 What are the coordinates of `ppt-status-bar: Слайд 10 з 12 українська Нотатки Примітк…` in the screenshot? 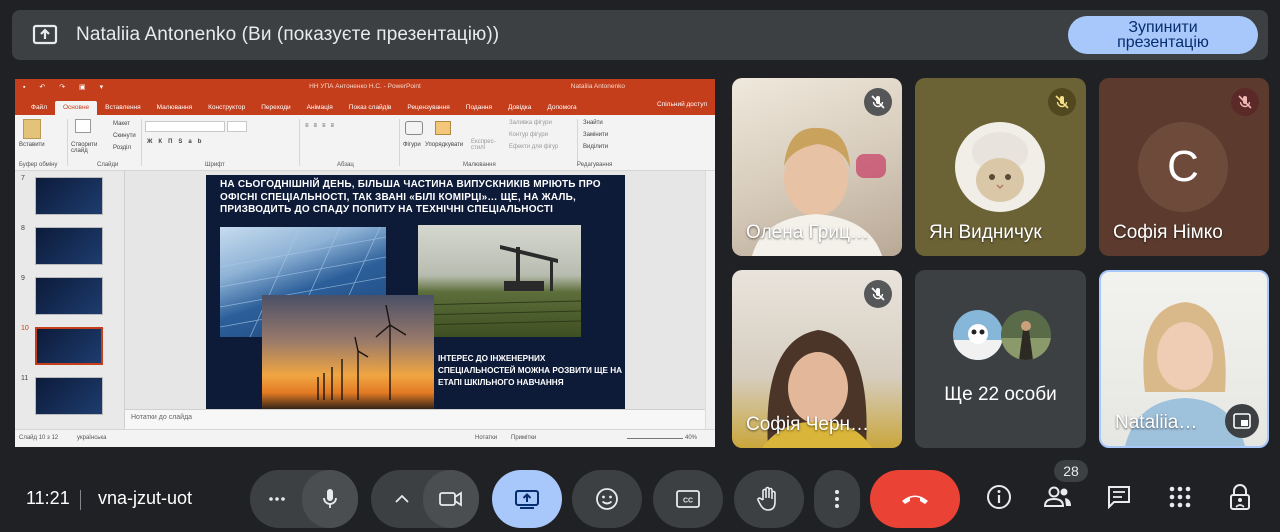 It's located at (365, 438).